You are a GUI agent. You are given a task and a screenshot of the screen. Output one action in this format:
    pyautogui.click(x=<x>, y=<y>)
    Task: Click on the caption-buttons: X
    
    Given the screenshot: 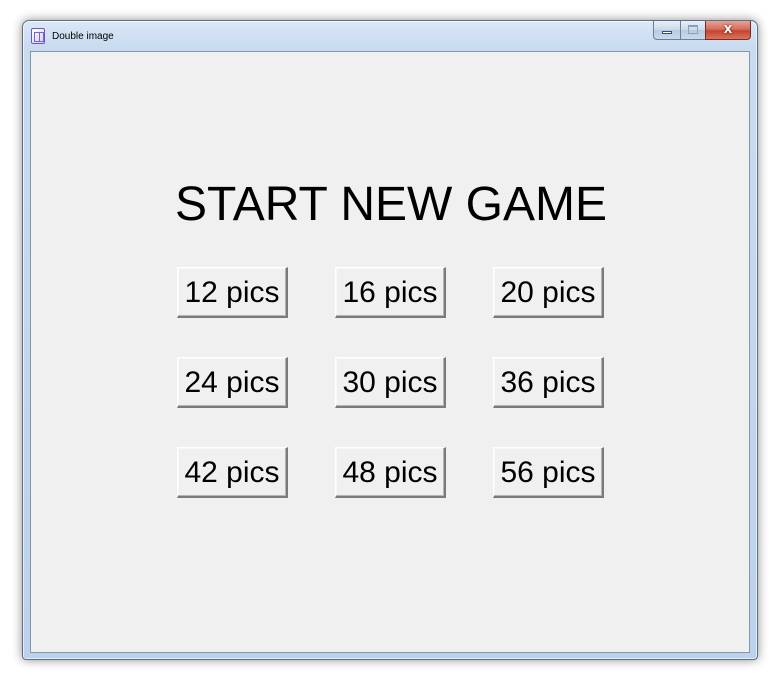 What is the action you would take?
    pyautogui.click(x=702, y=30)
    